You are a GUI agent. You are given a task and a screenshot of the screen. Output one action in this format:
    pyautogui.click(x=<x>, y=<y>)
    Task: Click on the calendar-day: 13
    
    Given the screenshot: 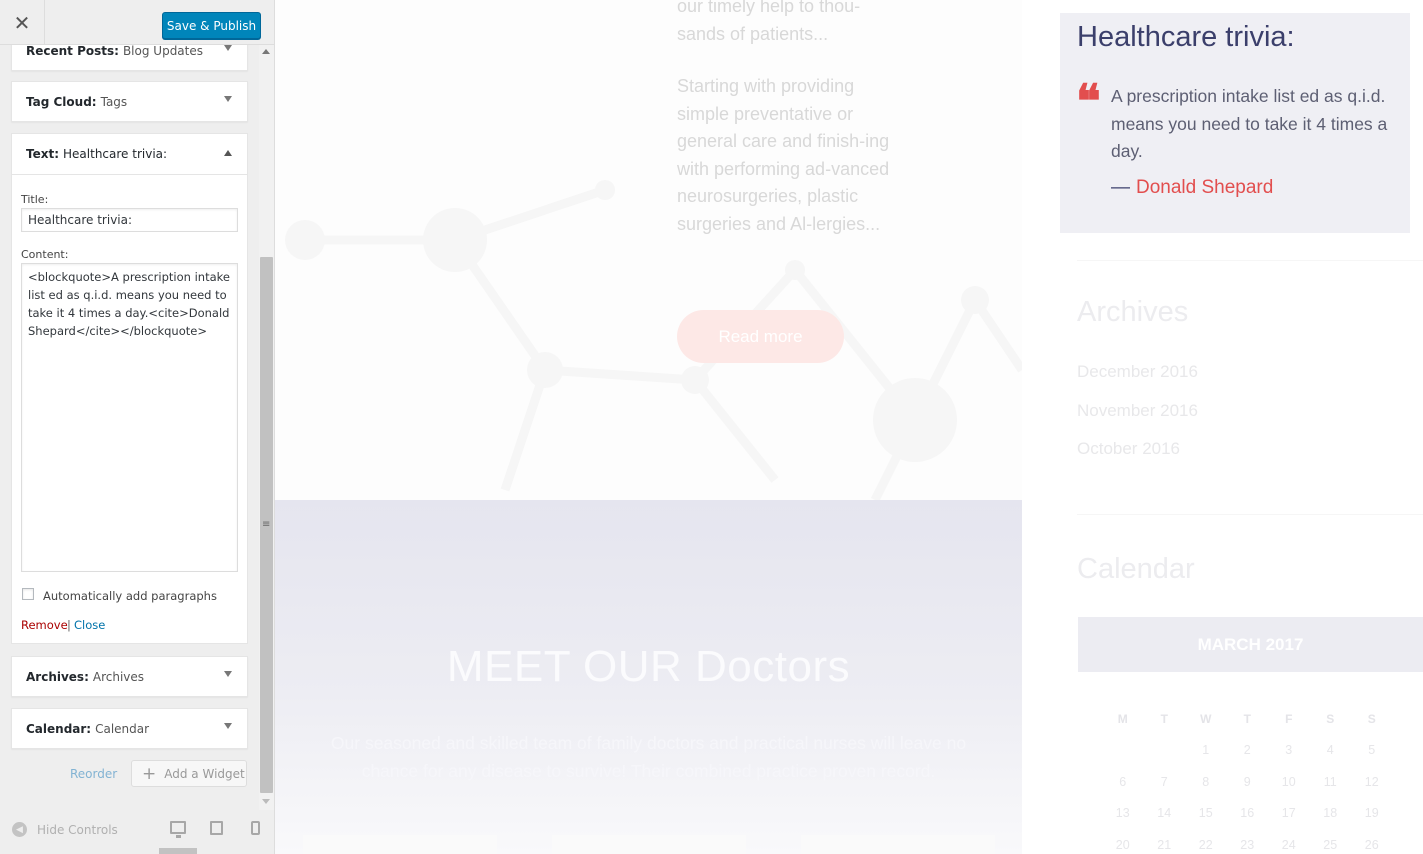 What is the action you would take?
    pyautogui.click(x=1123, y=813)
    